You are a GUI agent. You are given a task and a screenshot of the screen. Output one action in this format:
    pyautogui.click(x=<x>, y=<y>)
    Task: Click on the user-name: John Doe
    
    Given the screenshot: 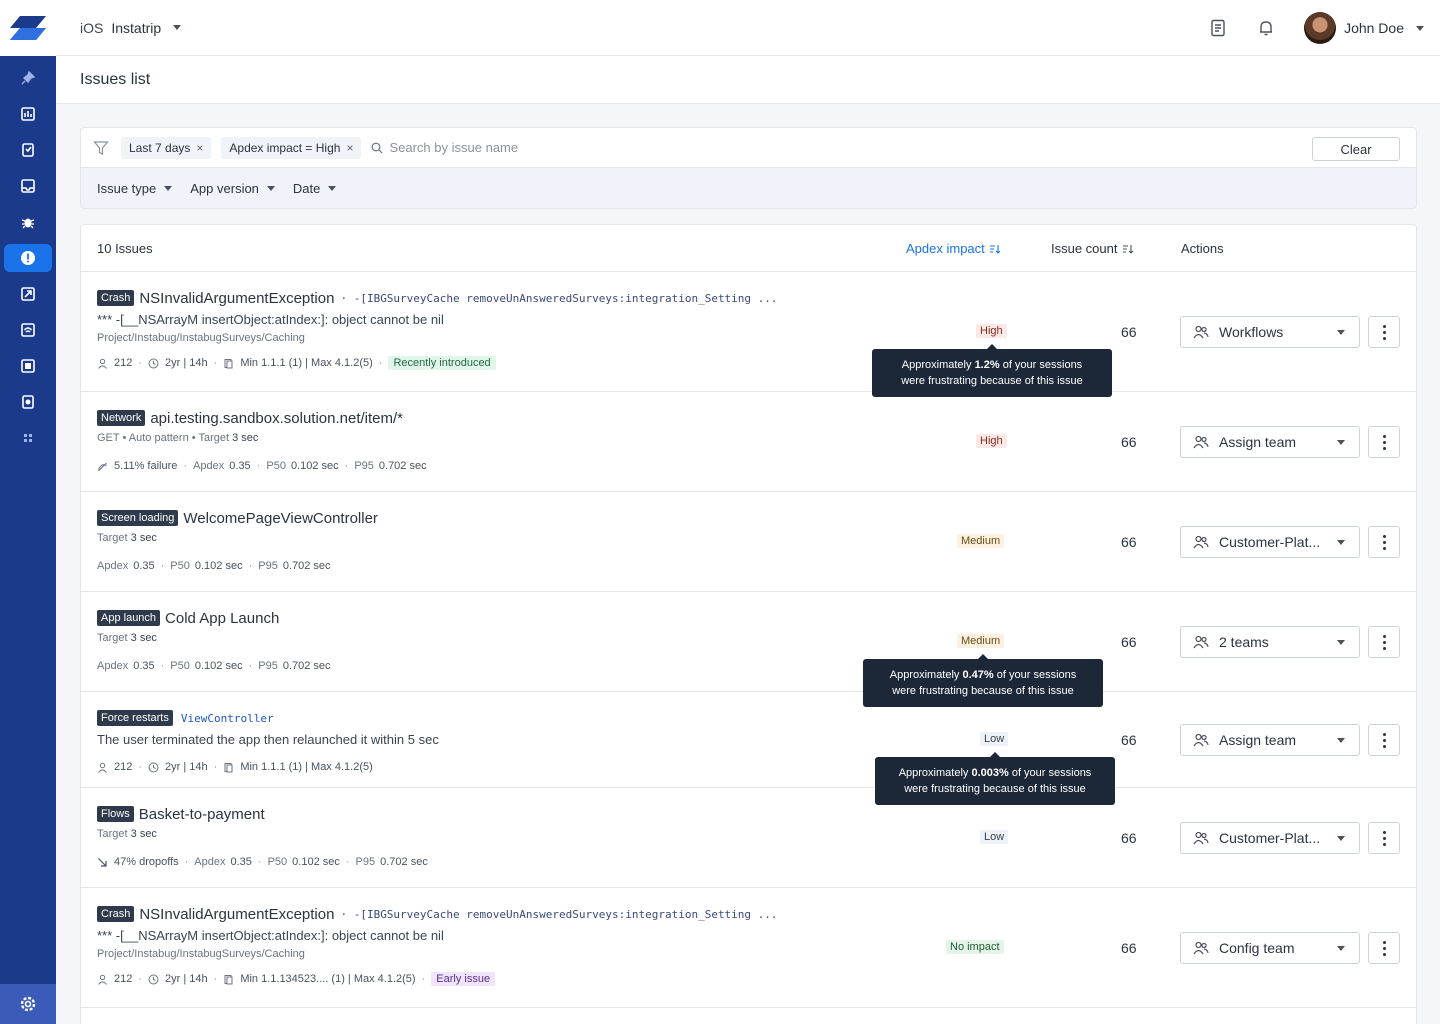 What is the action you would take?
    pyautogui.click(x=1374, y=28)
    